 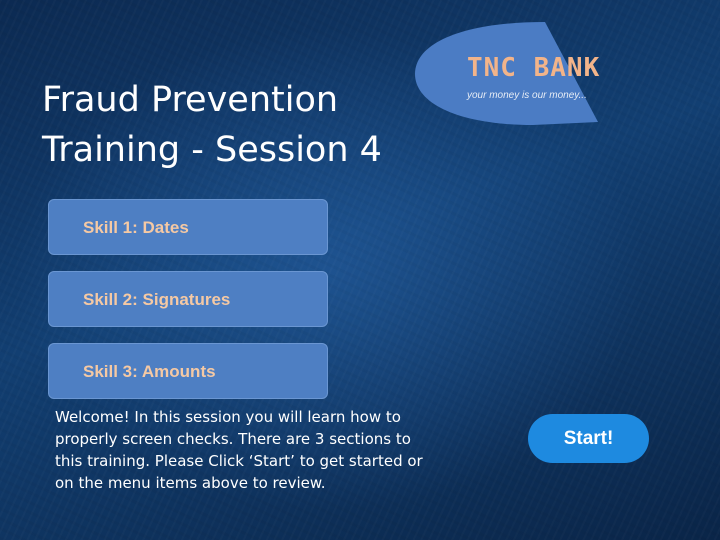 What do you see at coordinates (188, 371) in the screenshot?
I see `skill-3-amounts-button: Skill 3: Amounts` at bounding box center [188, 371].